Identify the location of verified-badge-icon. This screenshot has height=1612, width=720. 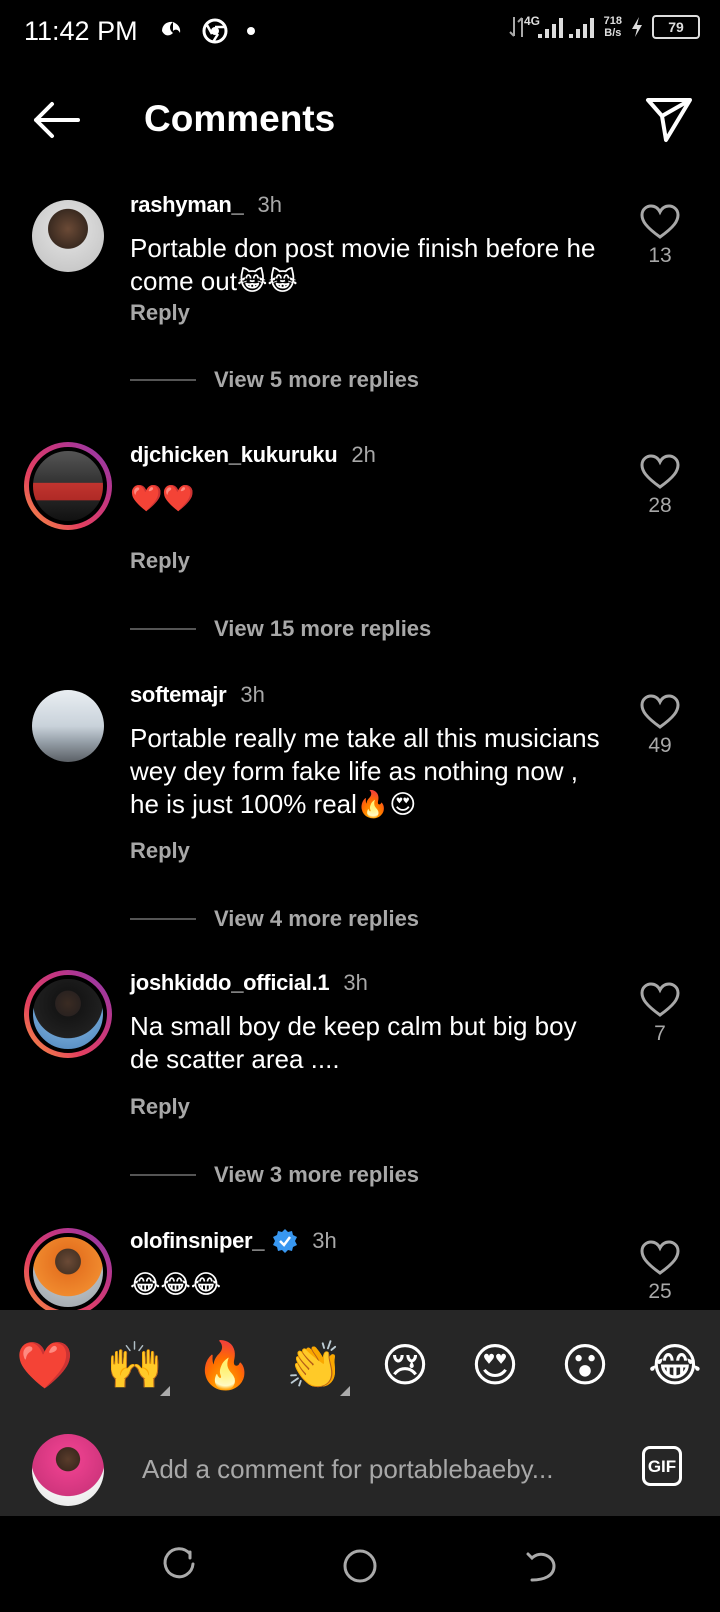
(285, 1241).